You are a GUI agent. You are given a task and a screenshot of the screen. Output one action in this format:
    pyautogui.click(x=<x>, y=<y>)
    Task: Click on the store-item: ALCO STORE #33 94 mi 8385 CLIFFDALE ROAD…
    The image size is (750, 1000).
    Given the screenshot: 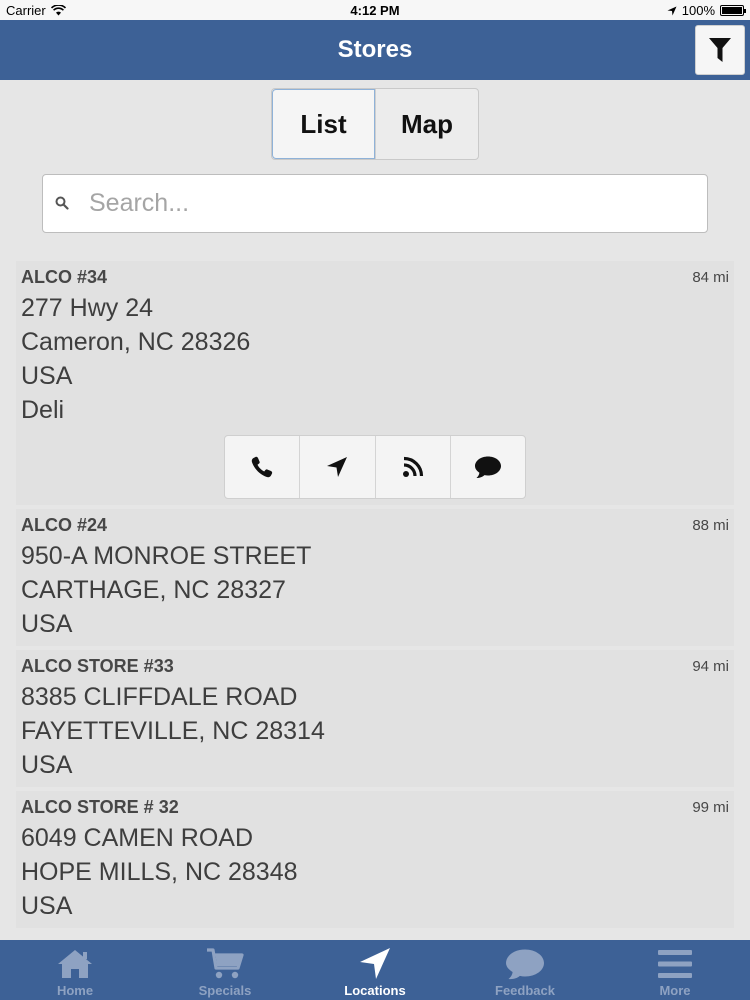 What is the action you would take?
    pyautogui.click(x=375, y=718)
    